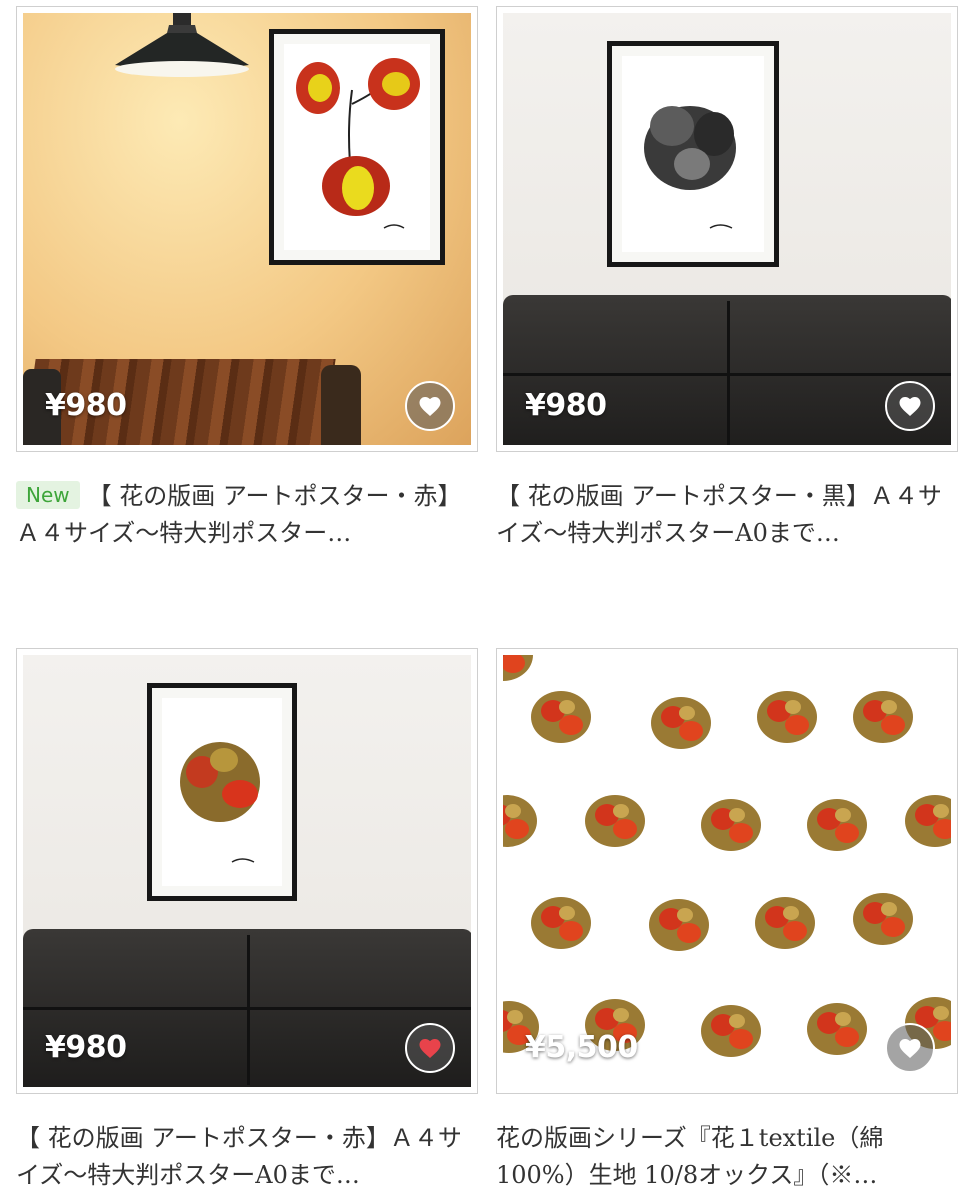 This screenshot has height=1194, width=960. What do you see at coordinates (581, 1047) in the screenshot?
I see `price-label: ¥5,500` at bounding box center [581, 1047].